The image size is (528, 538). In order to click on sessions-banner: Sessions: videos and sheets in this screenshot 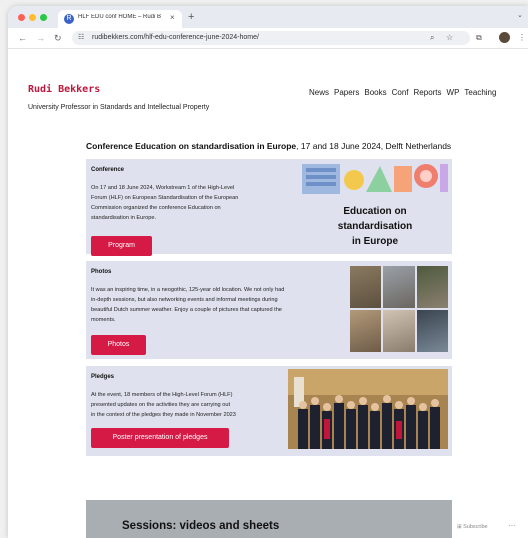, I will do `click(269, 519)`.